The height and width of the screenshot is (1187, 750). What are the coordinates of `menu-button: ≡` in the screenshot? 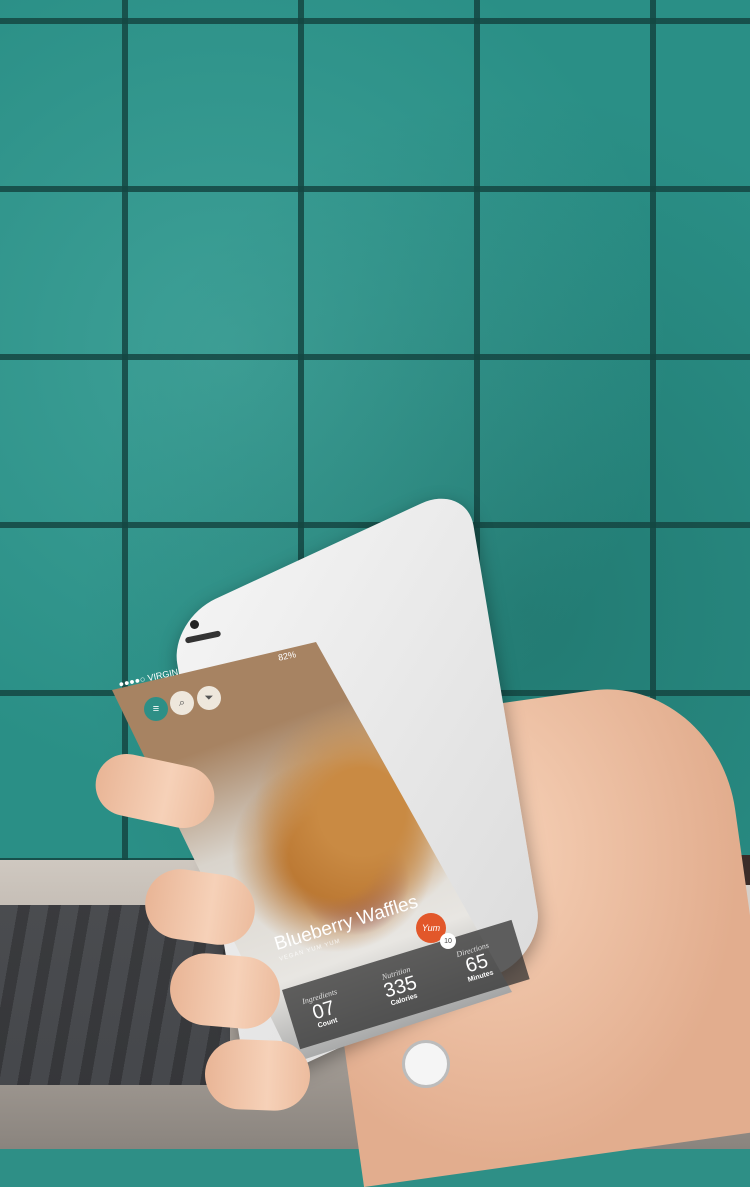 It's located at (156, 709).